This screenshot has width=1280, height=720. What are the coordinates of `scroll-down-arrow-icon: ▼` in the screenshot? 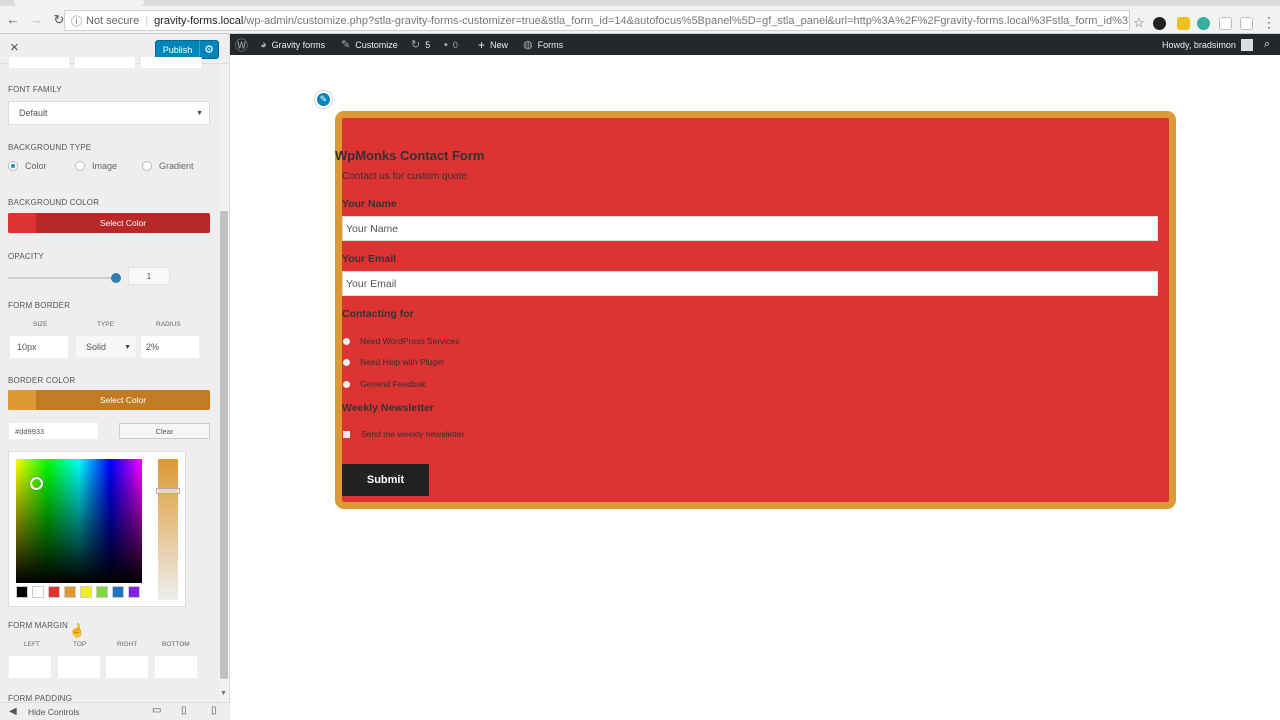 It's located at (223, 693).